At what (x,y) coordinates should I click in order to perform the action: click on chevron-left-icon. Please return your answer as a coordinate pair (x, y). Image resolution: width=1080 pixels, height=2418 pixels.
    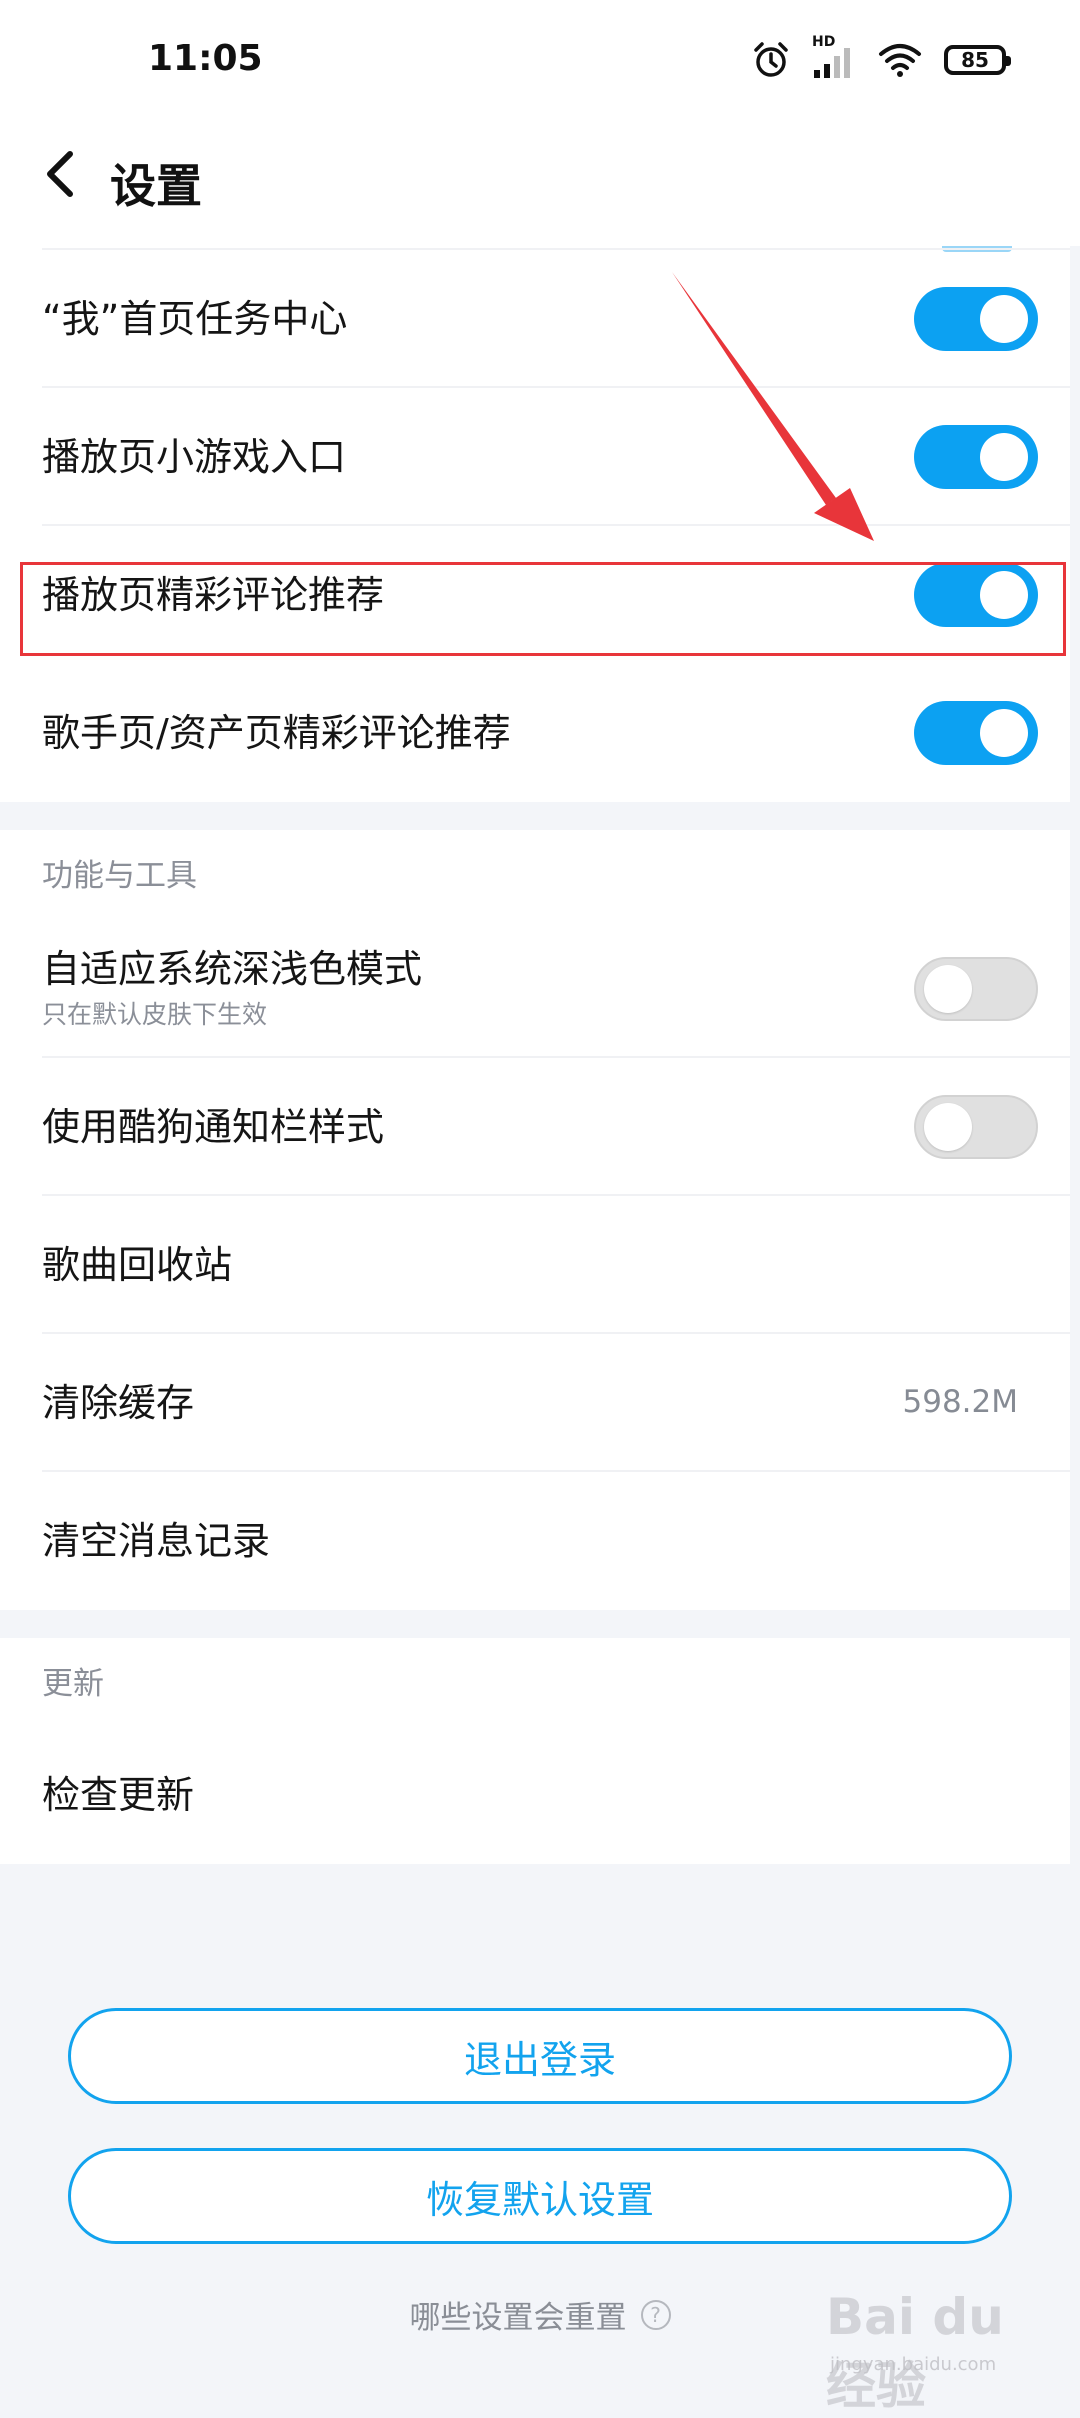
    Looking at the image, I should click on (60, 174).